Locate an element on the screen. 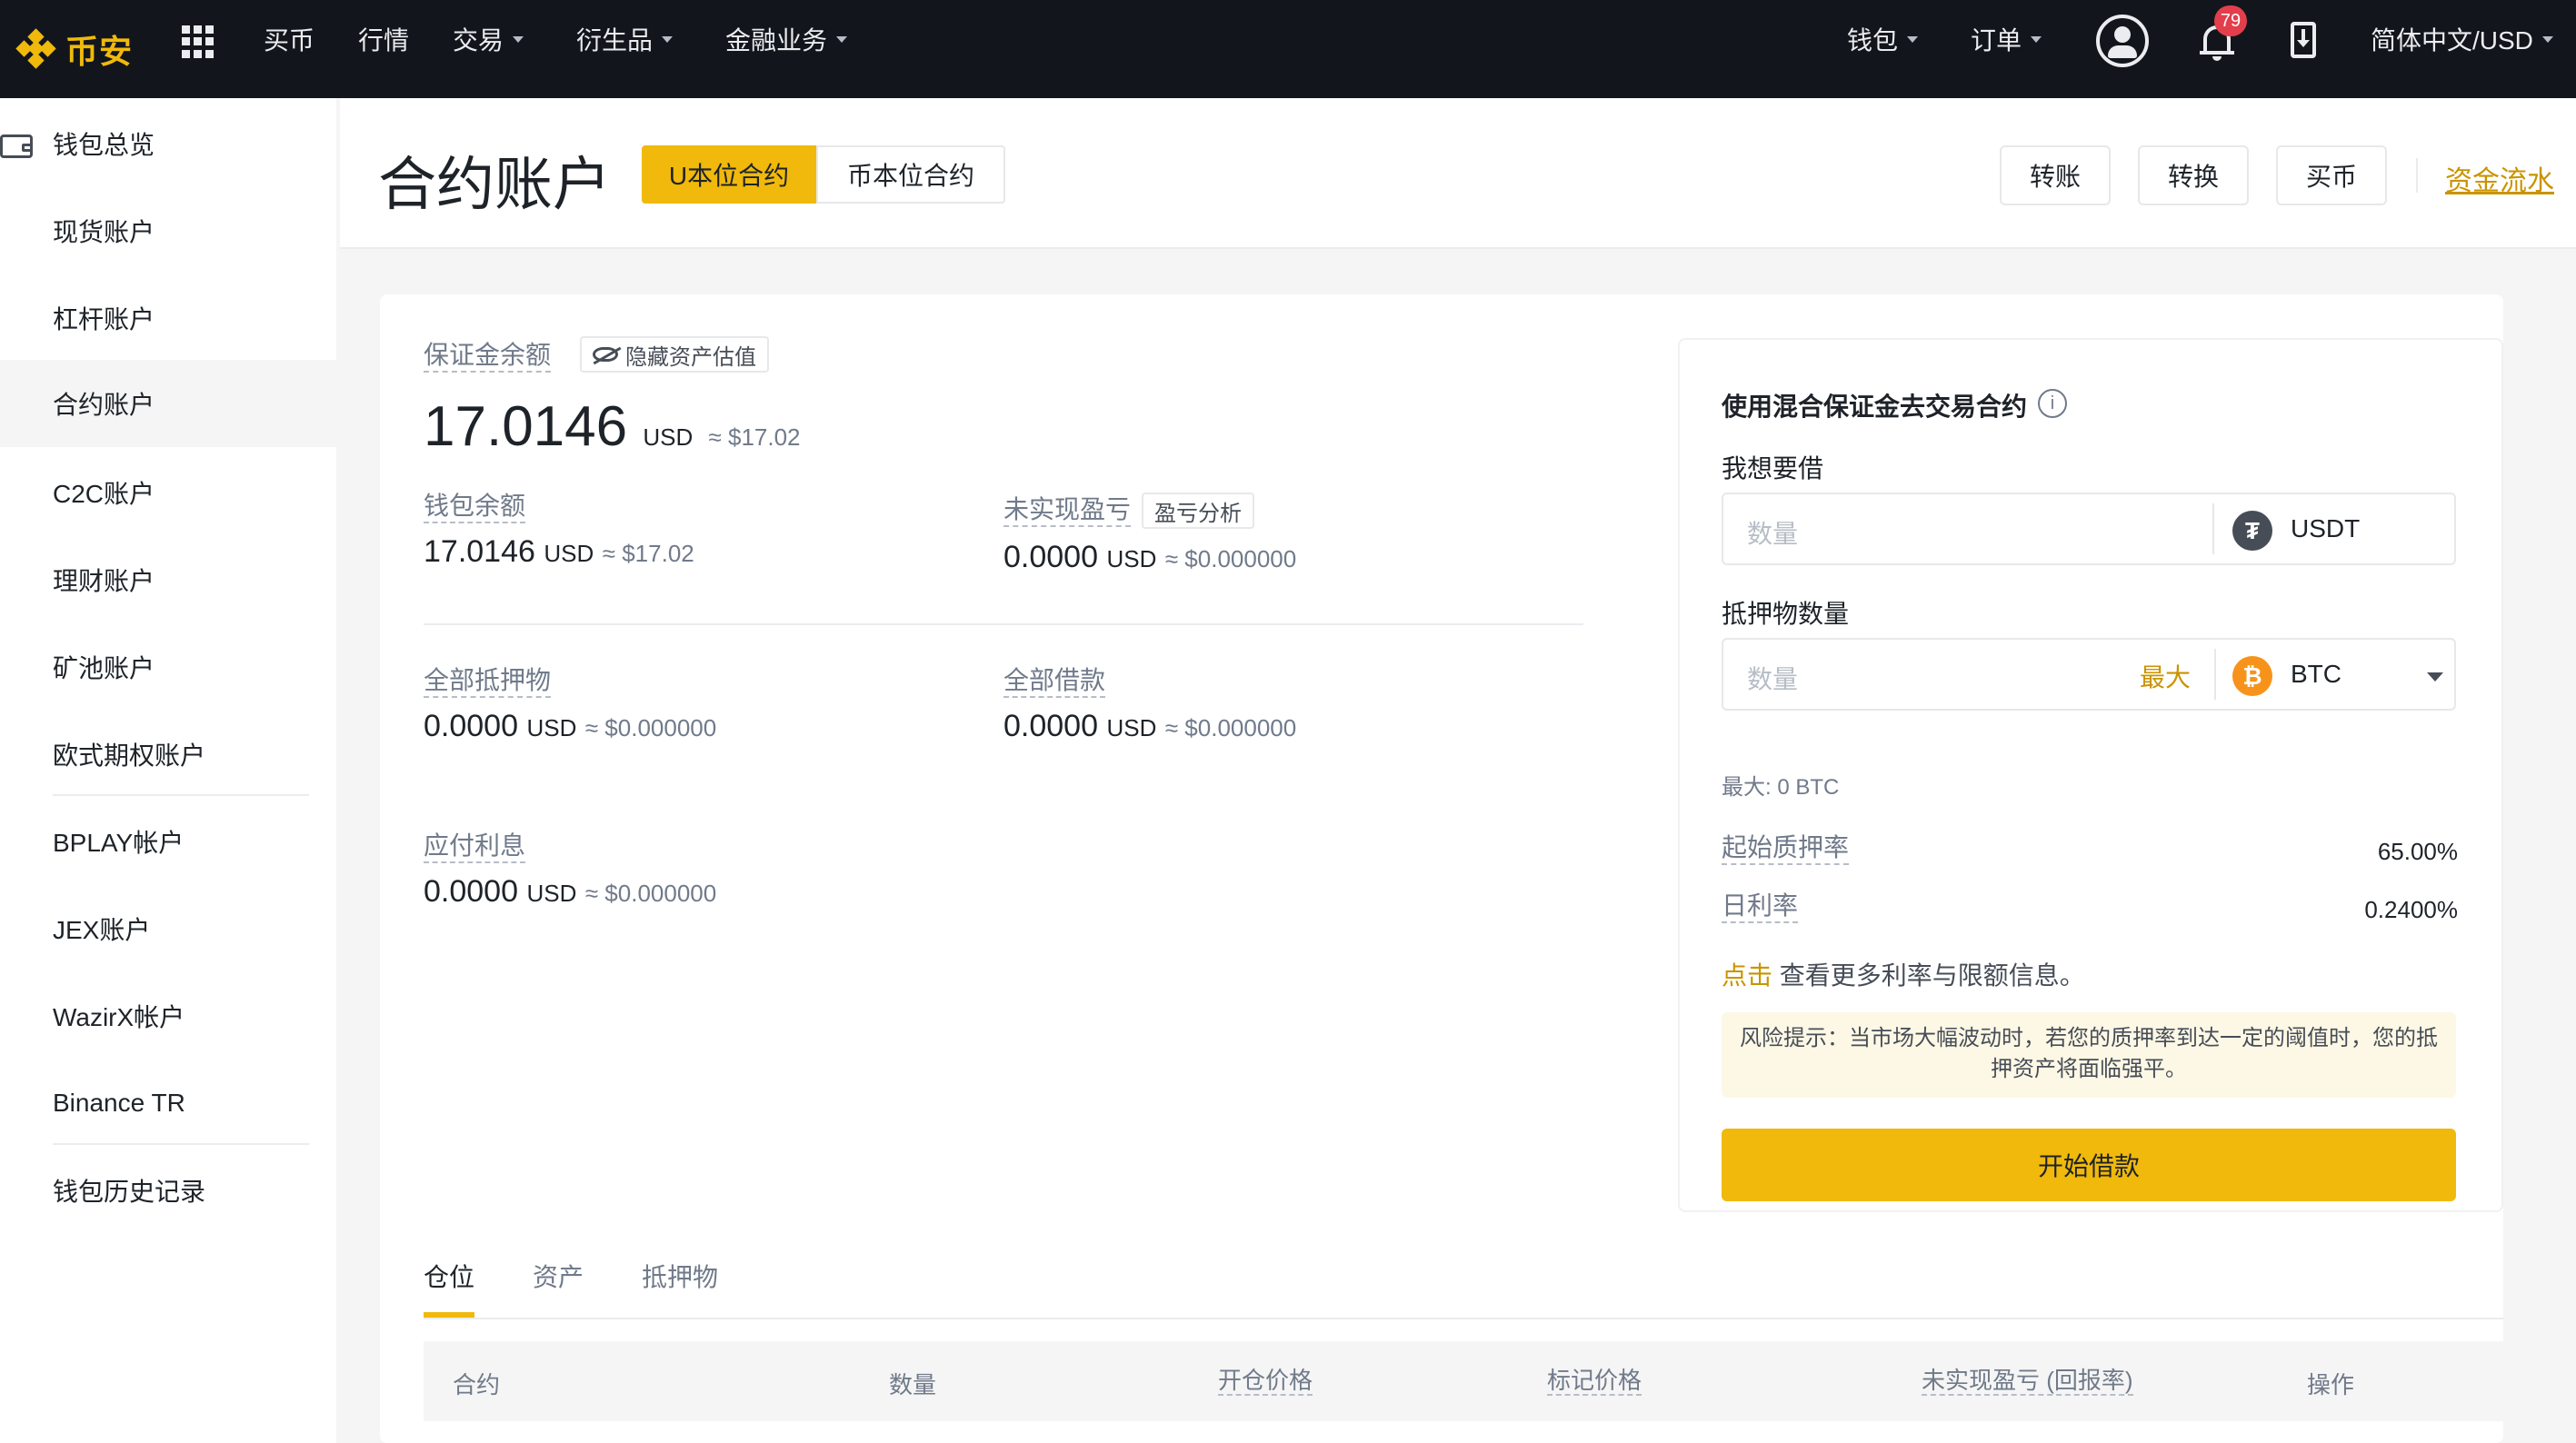 The width and height of the screenshot is (2576, 1443). tab-positions: 仓位 is located at coordinates (449, 1276).